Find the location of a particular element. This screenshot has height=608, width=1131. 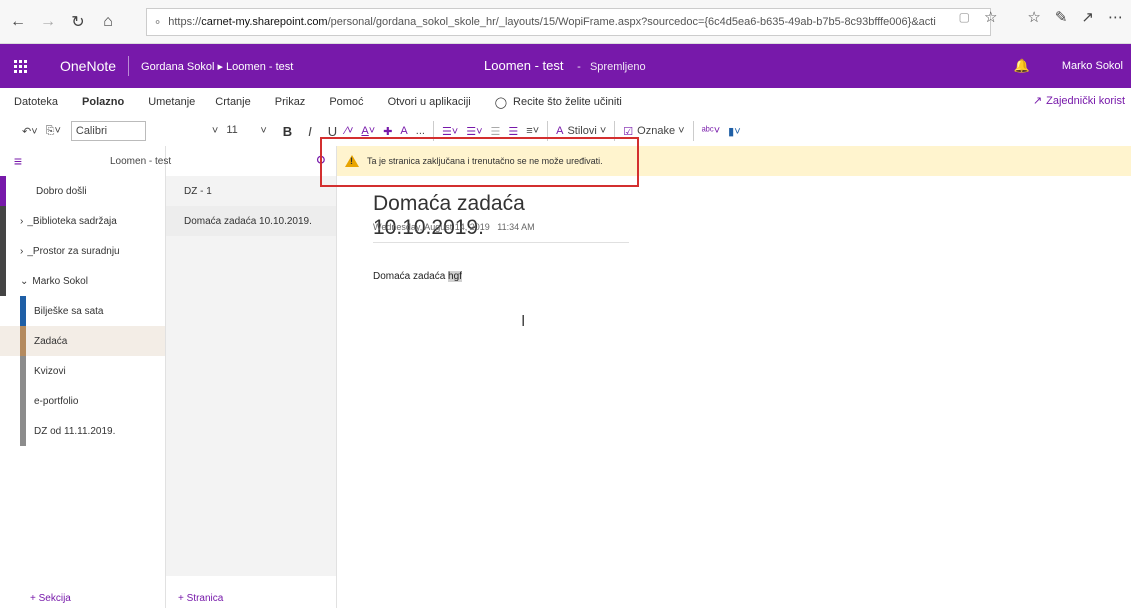

tab-crtanje: Crtanje is located at coordinates (232, 102).